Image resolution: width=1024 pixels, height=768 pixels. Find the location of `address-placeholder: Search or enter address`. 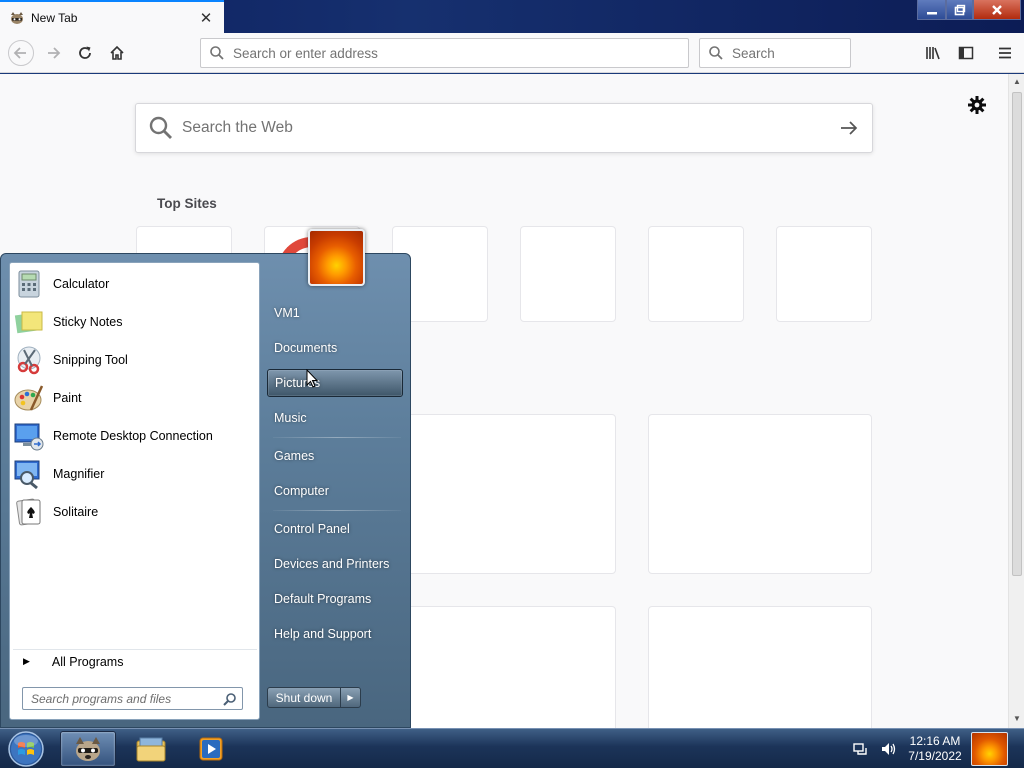

address-placeholder: Search or enter address is located at coordinates (305, 53).